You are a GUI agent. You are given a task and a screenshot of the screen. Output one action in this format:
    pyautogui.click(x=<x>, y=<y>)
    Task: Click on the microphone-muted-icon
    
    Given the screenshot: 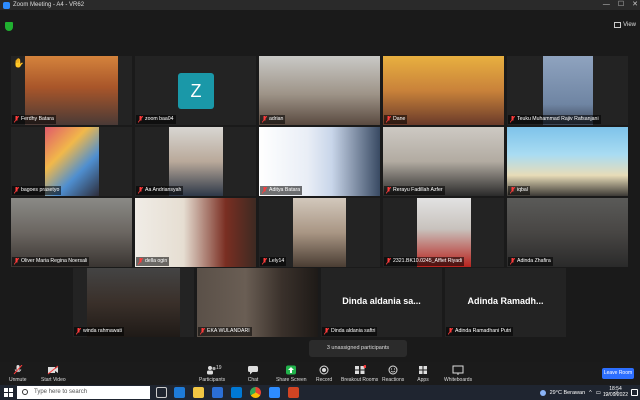 What is the action you would take?
    pyautogui.click(x=18, y=369)
    